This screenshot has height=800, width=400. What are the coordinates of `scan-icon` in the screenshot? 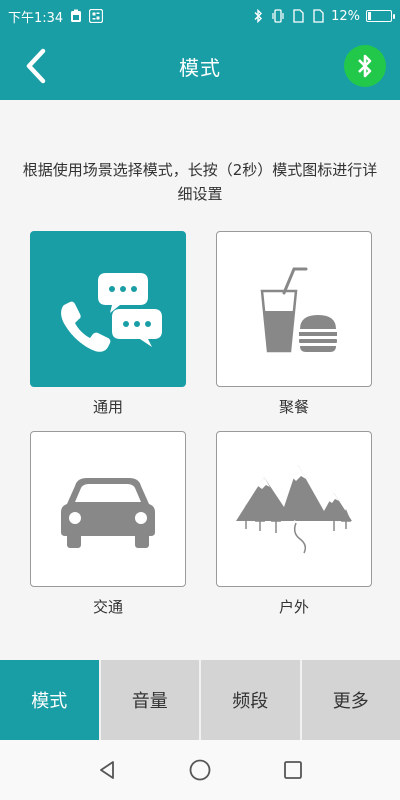 It's located at (96, 16).